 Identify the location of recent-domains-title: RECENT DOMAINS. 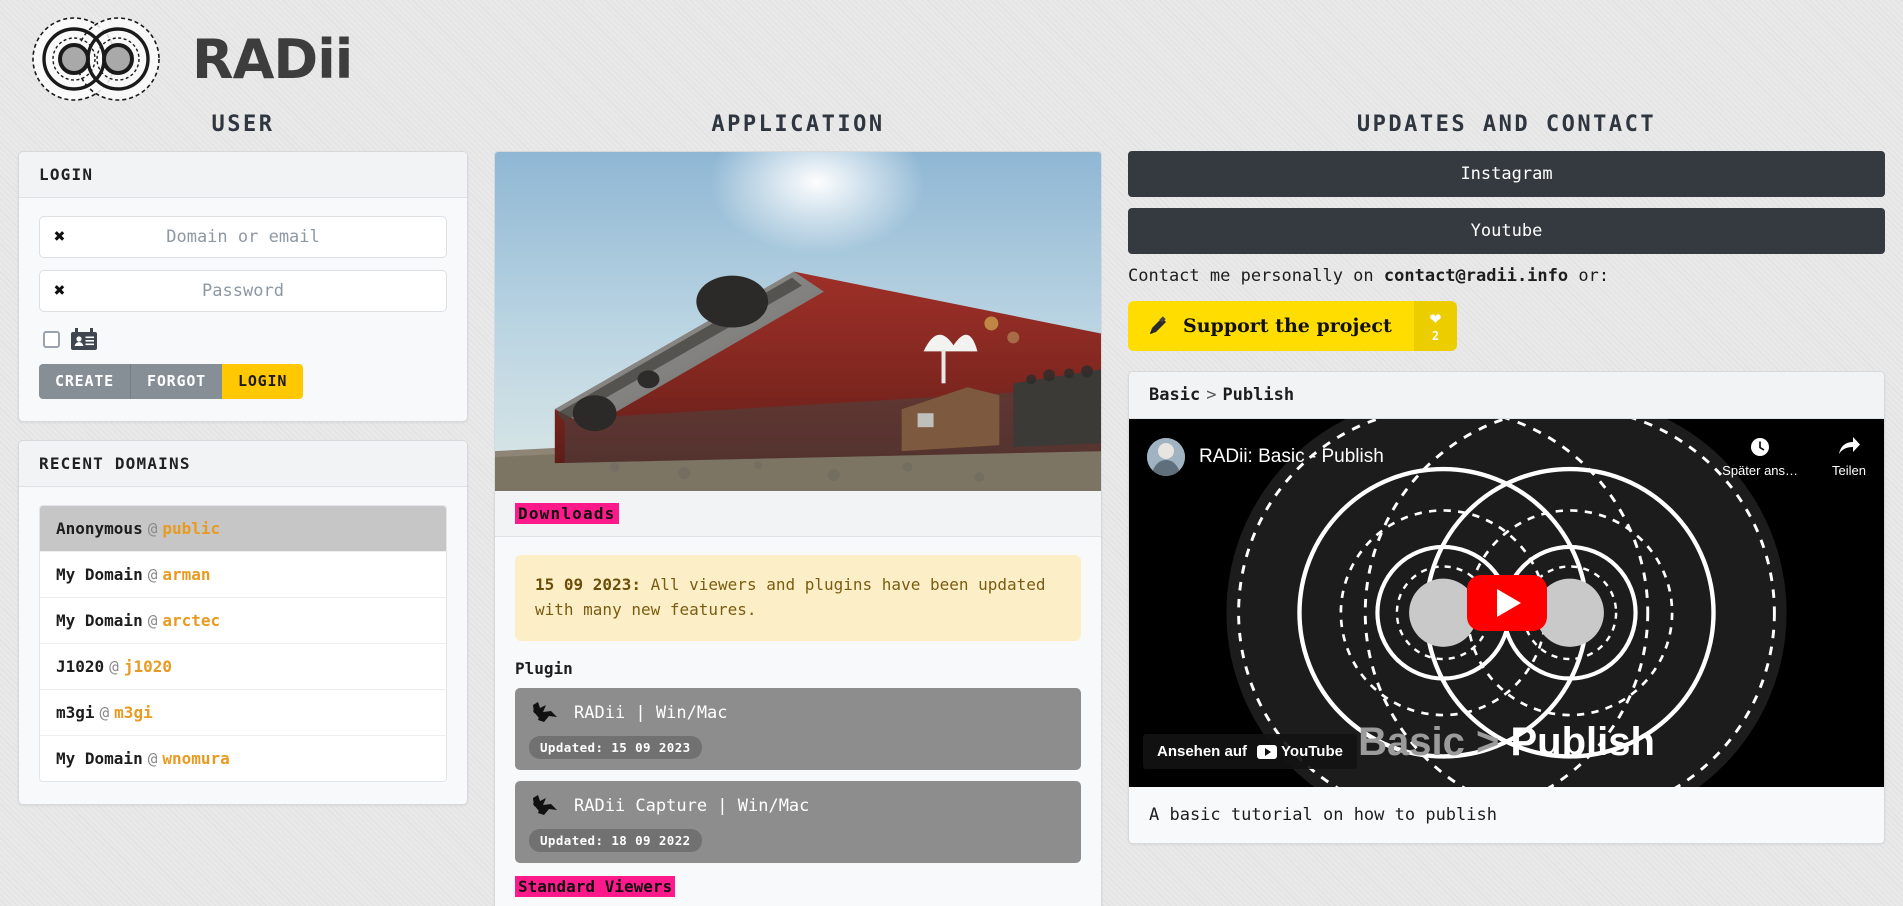
(243, 464).